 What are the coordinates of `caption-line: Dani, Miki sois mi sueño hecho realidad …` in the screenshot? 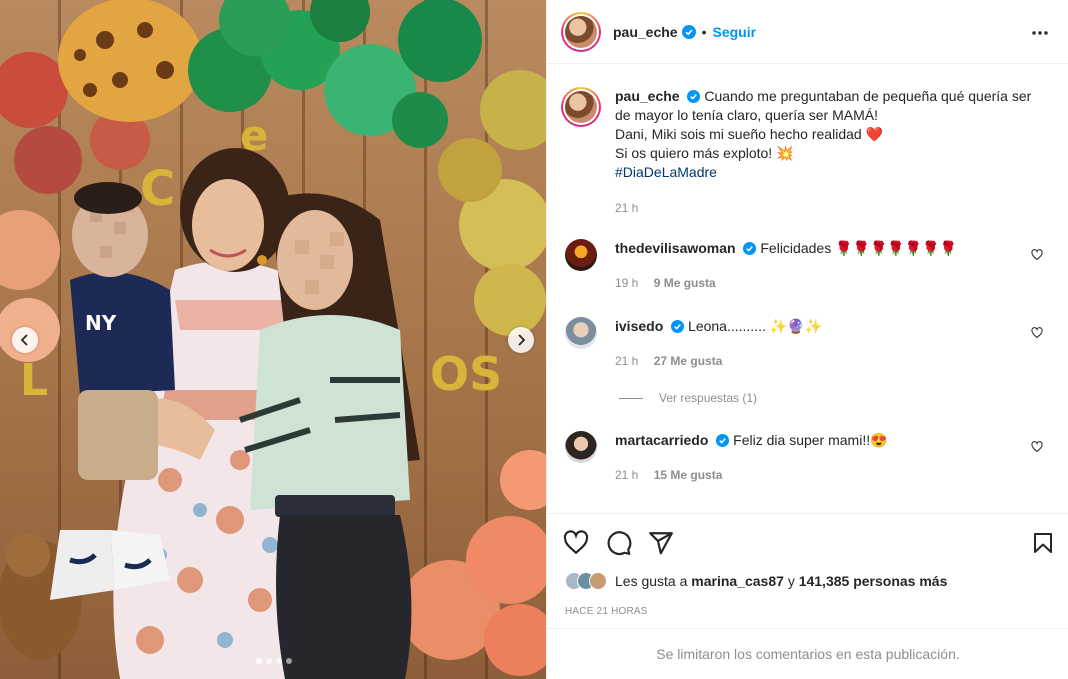 It's located at (749, 134).